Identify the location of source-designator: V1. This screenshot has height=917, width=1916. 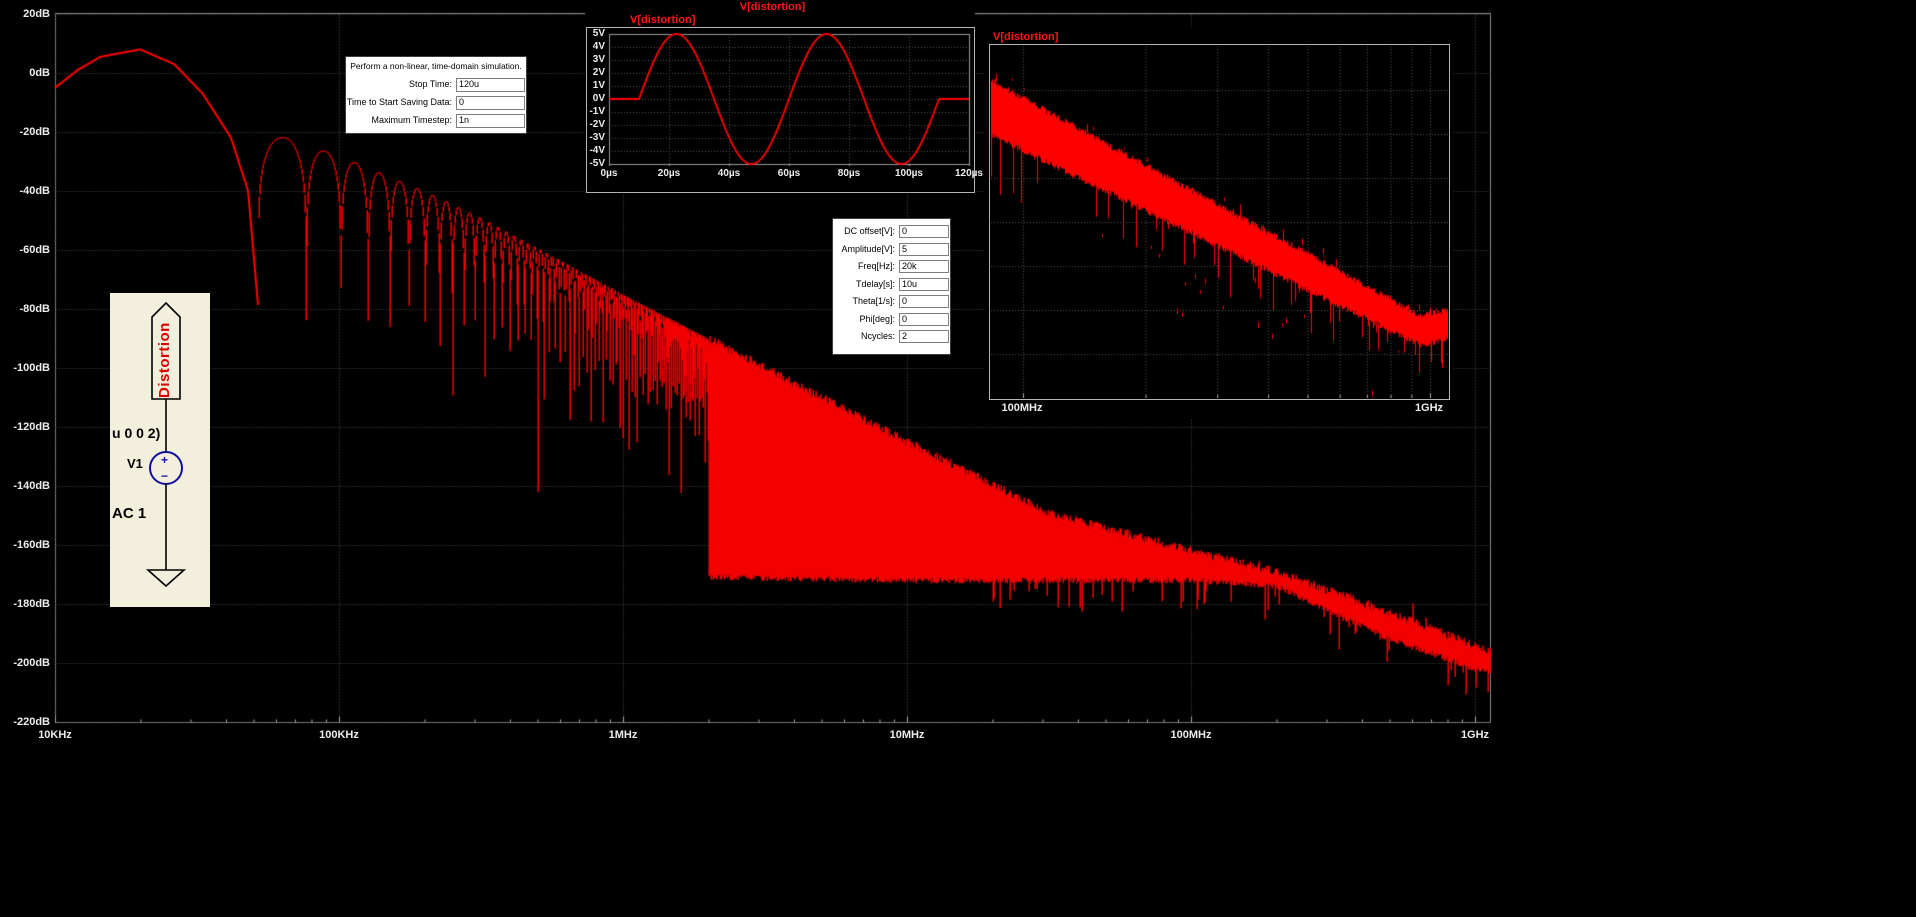
(135, 463).